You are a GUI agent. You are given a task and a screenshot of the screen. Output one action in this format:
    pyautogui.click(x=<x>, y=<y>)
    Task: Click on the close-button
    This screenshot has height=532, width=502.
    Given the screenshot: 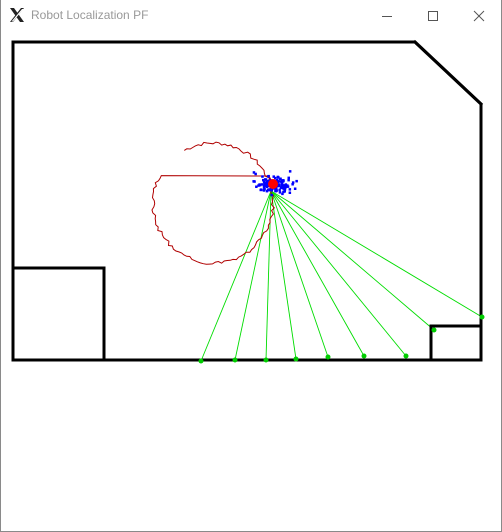 What is the action you would take?
    pyautogui.click(x=479, y=15)
    